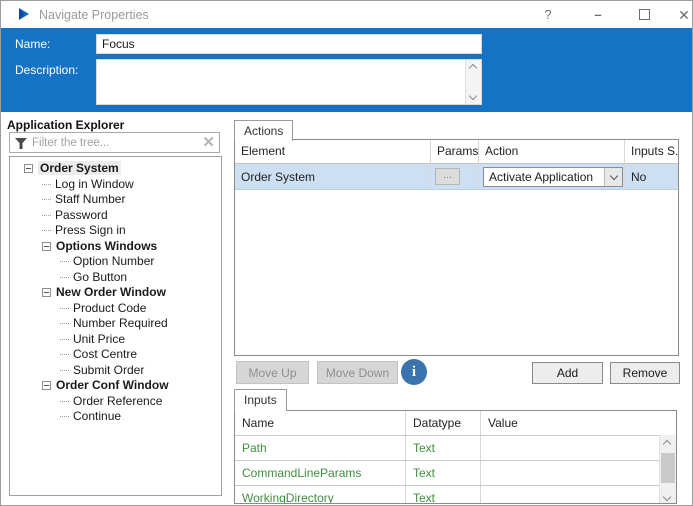 The image size is (693, 506). What do you see at coordinates (115, 402) in the screenshot?
I see `tree-item-order-reference: Order Reference` at bounding box center [115, 402].